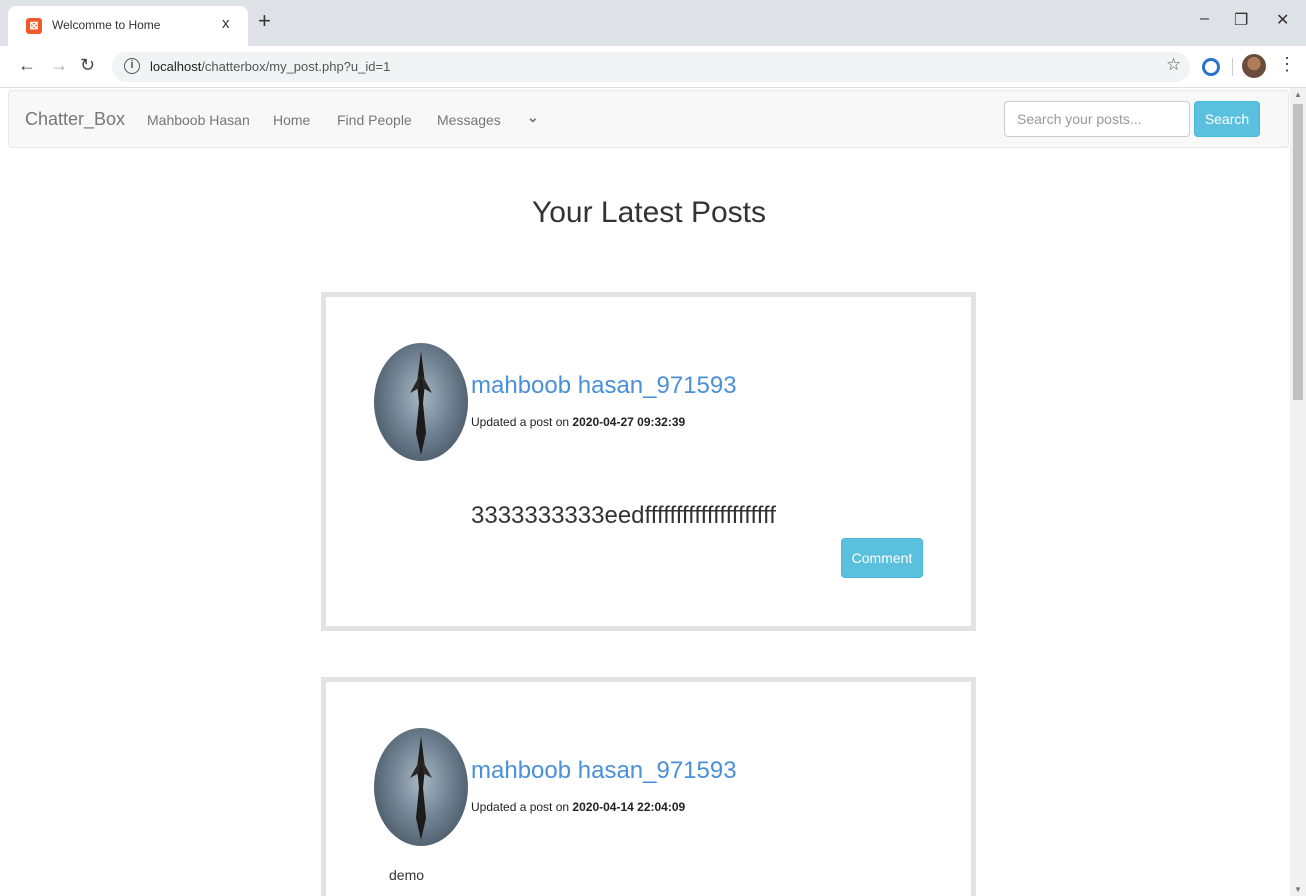 Image resolution: width=1306 pixels, height=896 pixels. What do you see at coordinates (1298, 889) in the screenshot?
I see `scroll-down-icon: ▼` at bounding box center [1298, 889].